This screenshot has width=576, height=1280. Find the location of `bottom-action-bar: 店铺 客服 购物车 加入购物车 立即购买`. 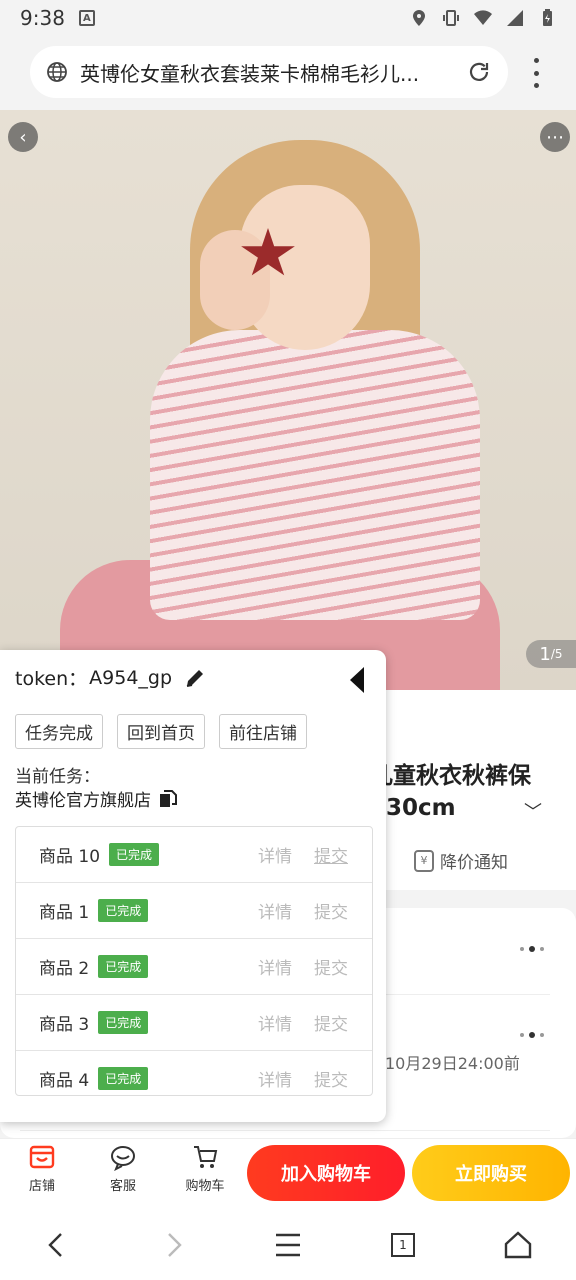

bottom-action-bar: 店铺 客服 购物车 加入购物车 立即购买 is located at coordinates (288, 1174).